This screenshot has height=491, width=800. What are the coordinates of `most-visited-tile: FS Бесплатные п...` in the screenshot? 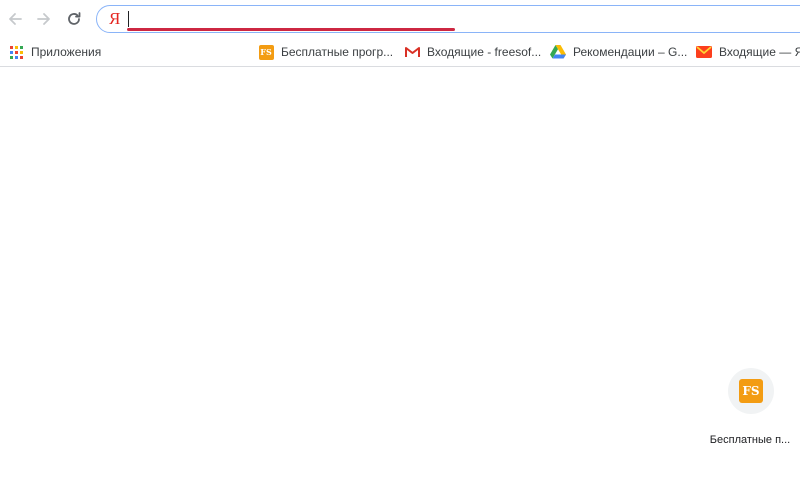 It's located at (750, 411).